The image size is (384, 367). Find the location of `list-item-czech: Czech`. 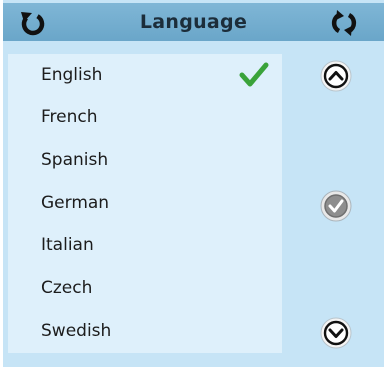

list-item-czech: Czech is located at coordinates (145, 288).